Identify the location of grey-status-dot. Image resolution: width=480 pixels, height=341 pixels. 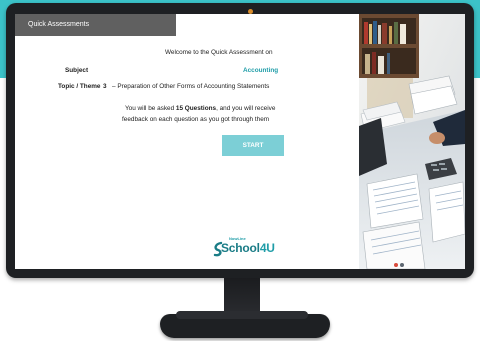
(402, 265).